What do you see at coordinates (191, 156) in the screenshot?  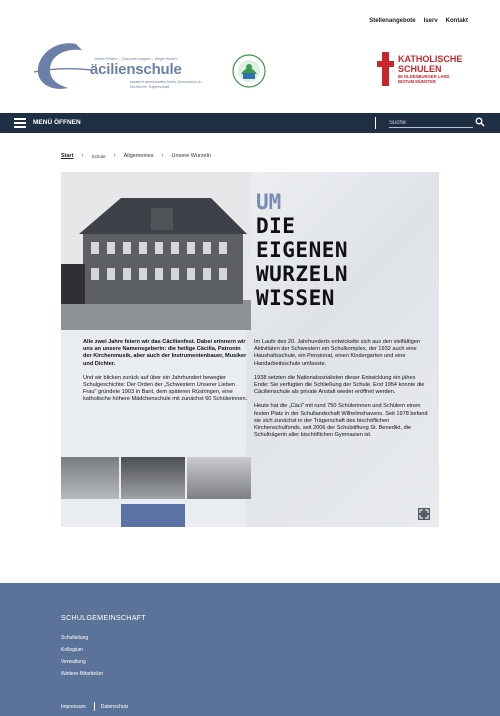 I see `breadcrumb-current: Unsere Wurzeln` at bounding box center [191, 156].